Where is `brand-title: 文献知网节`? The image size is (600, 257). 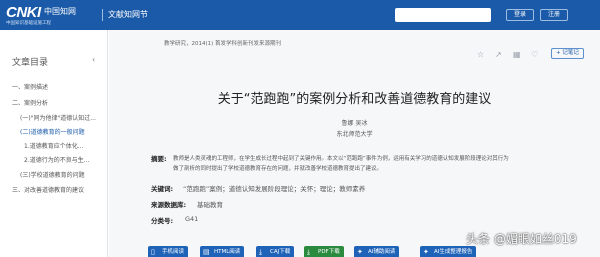
brand-title: 文献知网节 is located at coordinates (128, 14).